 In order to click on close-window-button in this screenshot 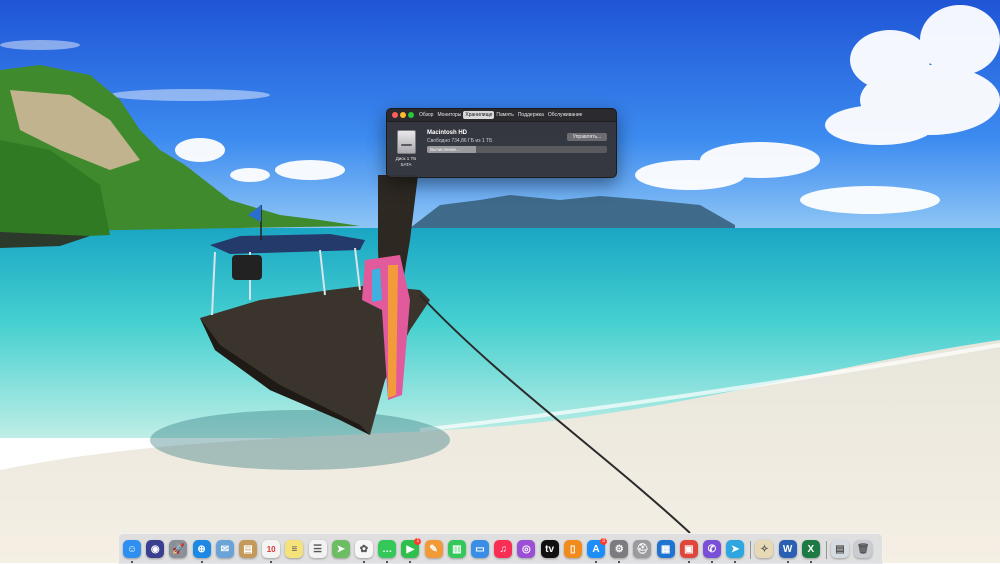, I will do `click(395, 115)`.